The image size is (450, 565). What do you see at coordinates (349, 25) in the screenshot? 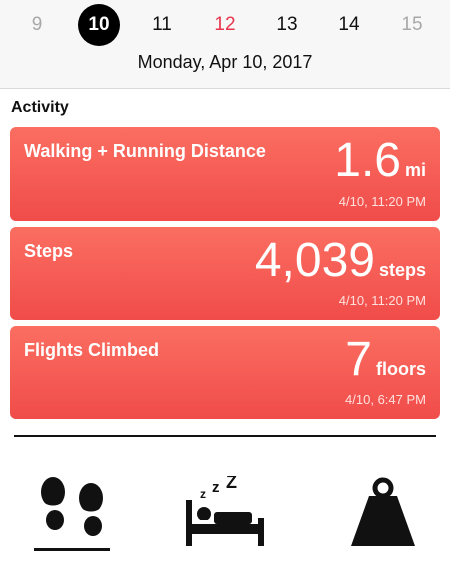
I see `day-14: 14` at bounding box center [349, 25].